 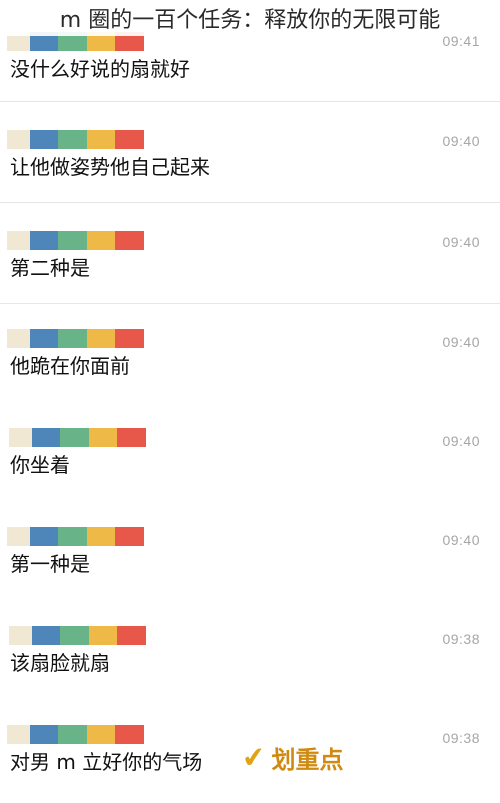 What do you see at coordinates (50, 268) in the screenshot?
I see `message-text: 第二种是` at bounding box center [50, 268].